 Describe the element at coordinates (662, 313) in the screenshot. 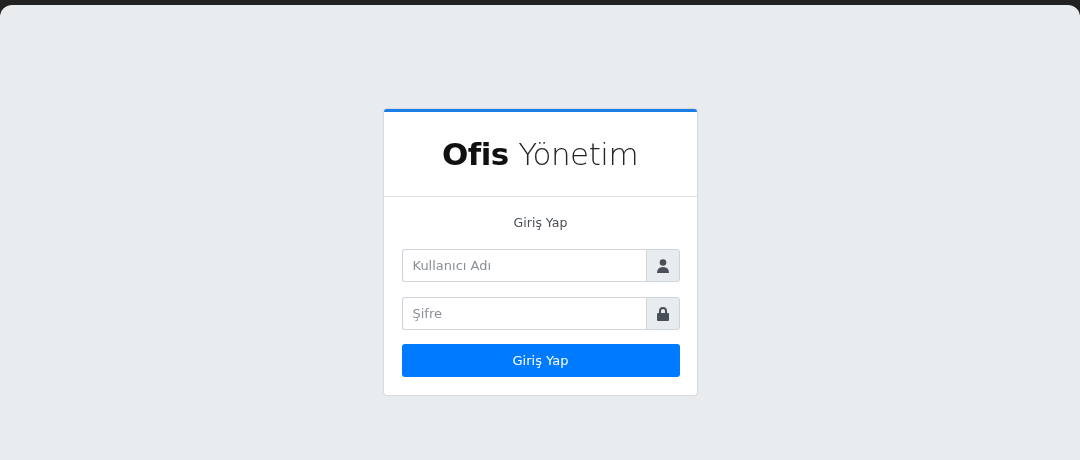

I see `lock-icon` at that location.